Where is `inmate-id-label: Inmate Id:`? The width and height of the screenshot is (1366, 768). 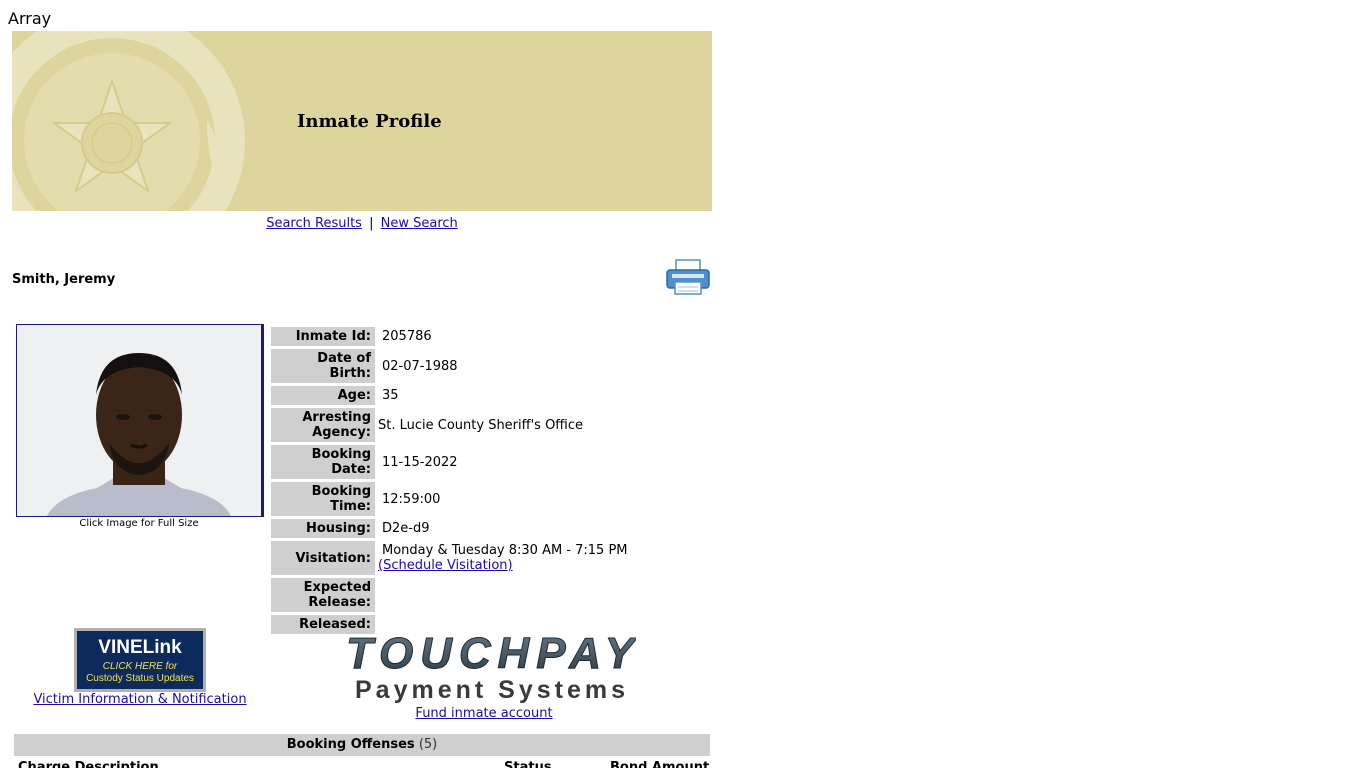
inmate-id-label: Inmate Id: is located at coordinates (323, 336).